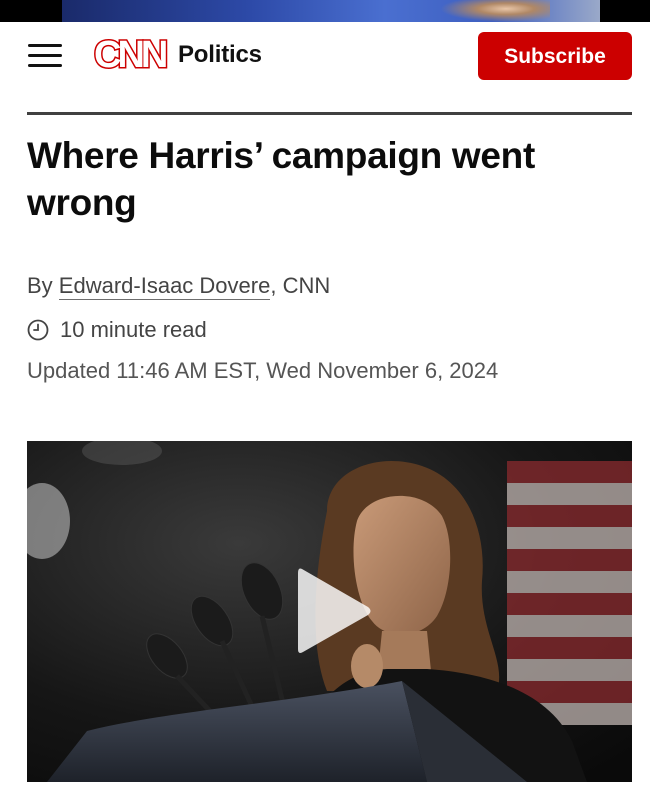  What do you see at coordinates (329, 113) in the screenshot?
I see `header-divider` at bounding box center [329, 113].